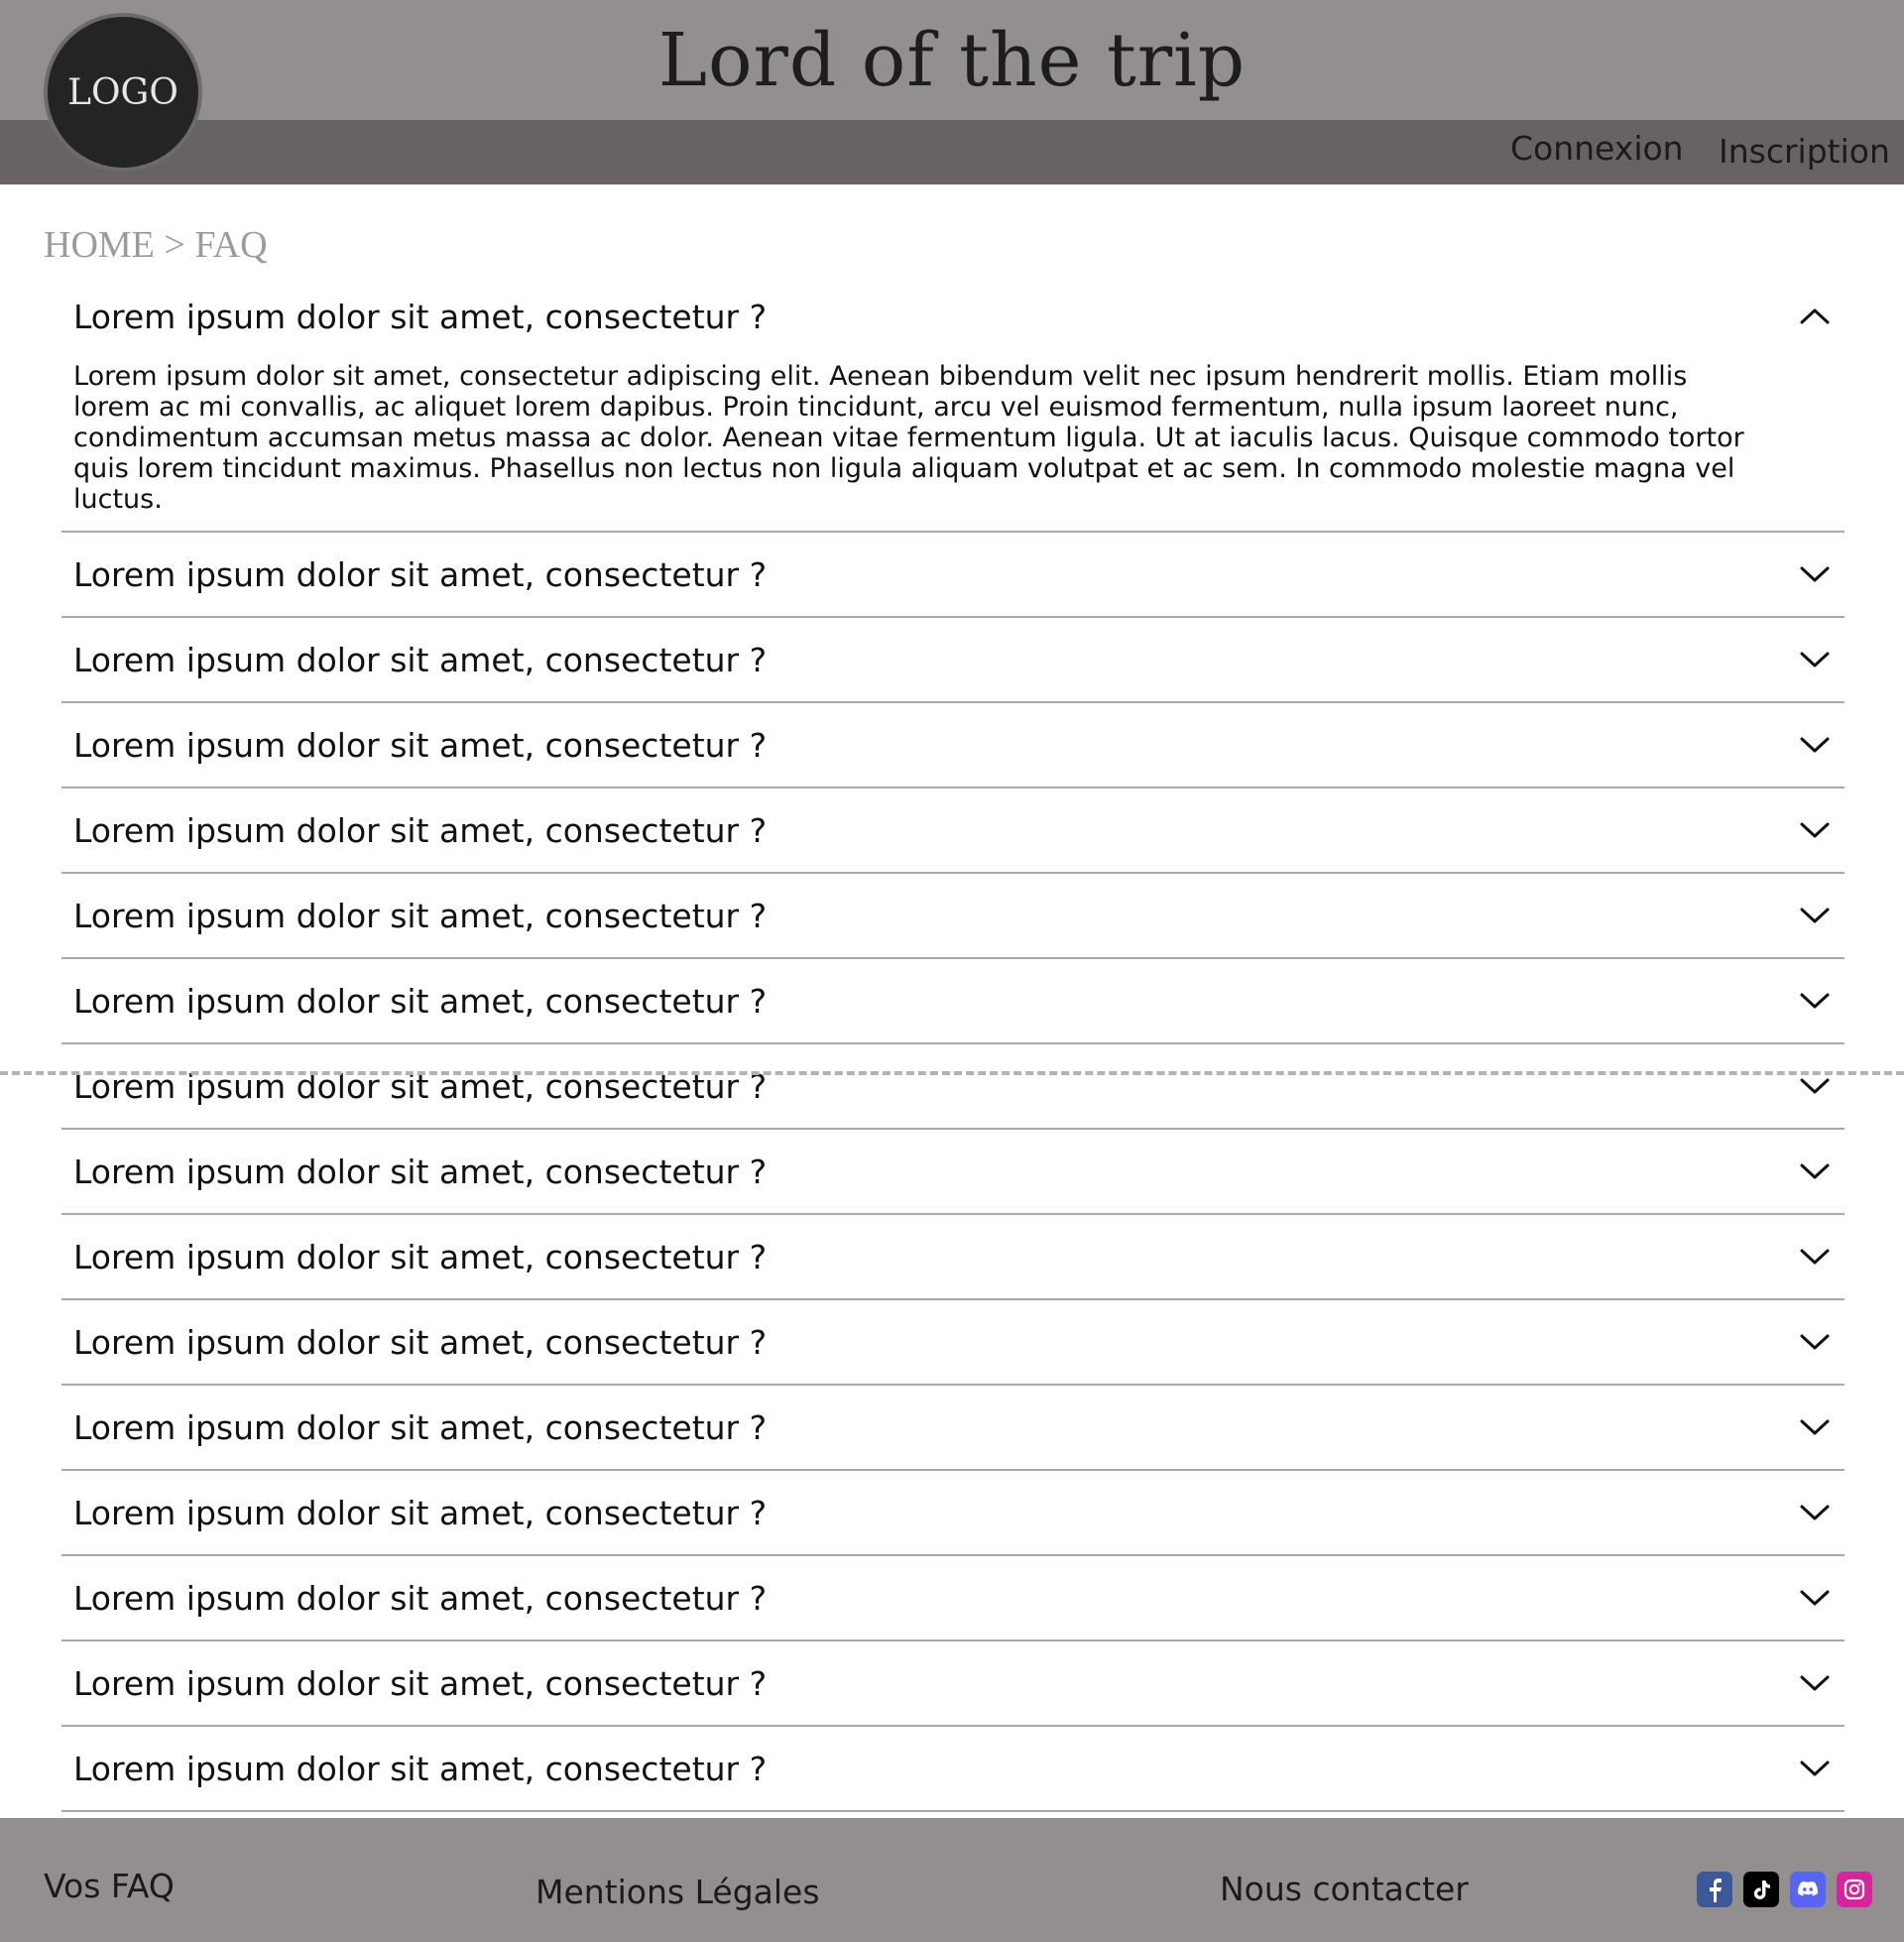 This screenshot has width=1904, height=1942. What do you see at coordinates (156, 245) in the screenshot?
I see `breadcrumb: HOME > FAQ` at bounding box center [156, 245].